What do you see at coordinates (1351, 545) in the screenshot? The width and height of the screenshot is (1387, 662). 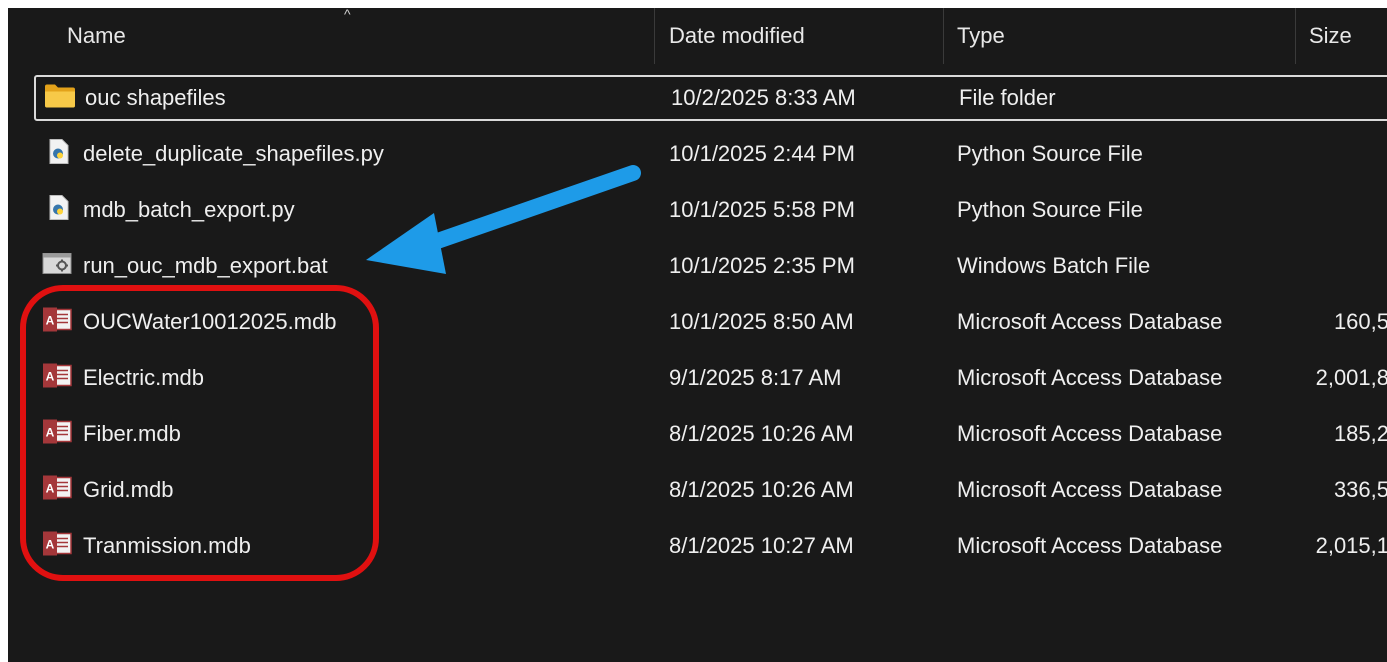 I see `file-size: 2,015,1` at bounding box center [1351, 545].